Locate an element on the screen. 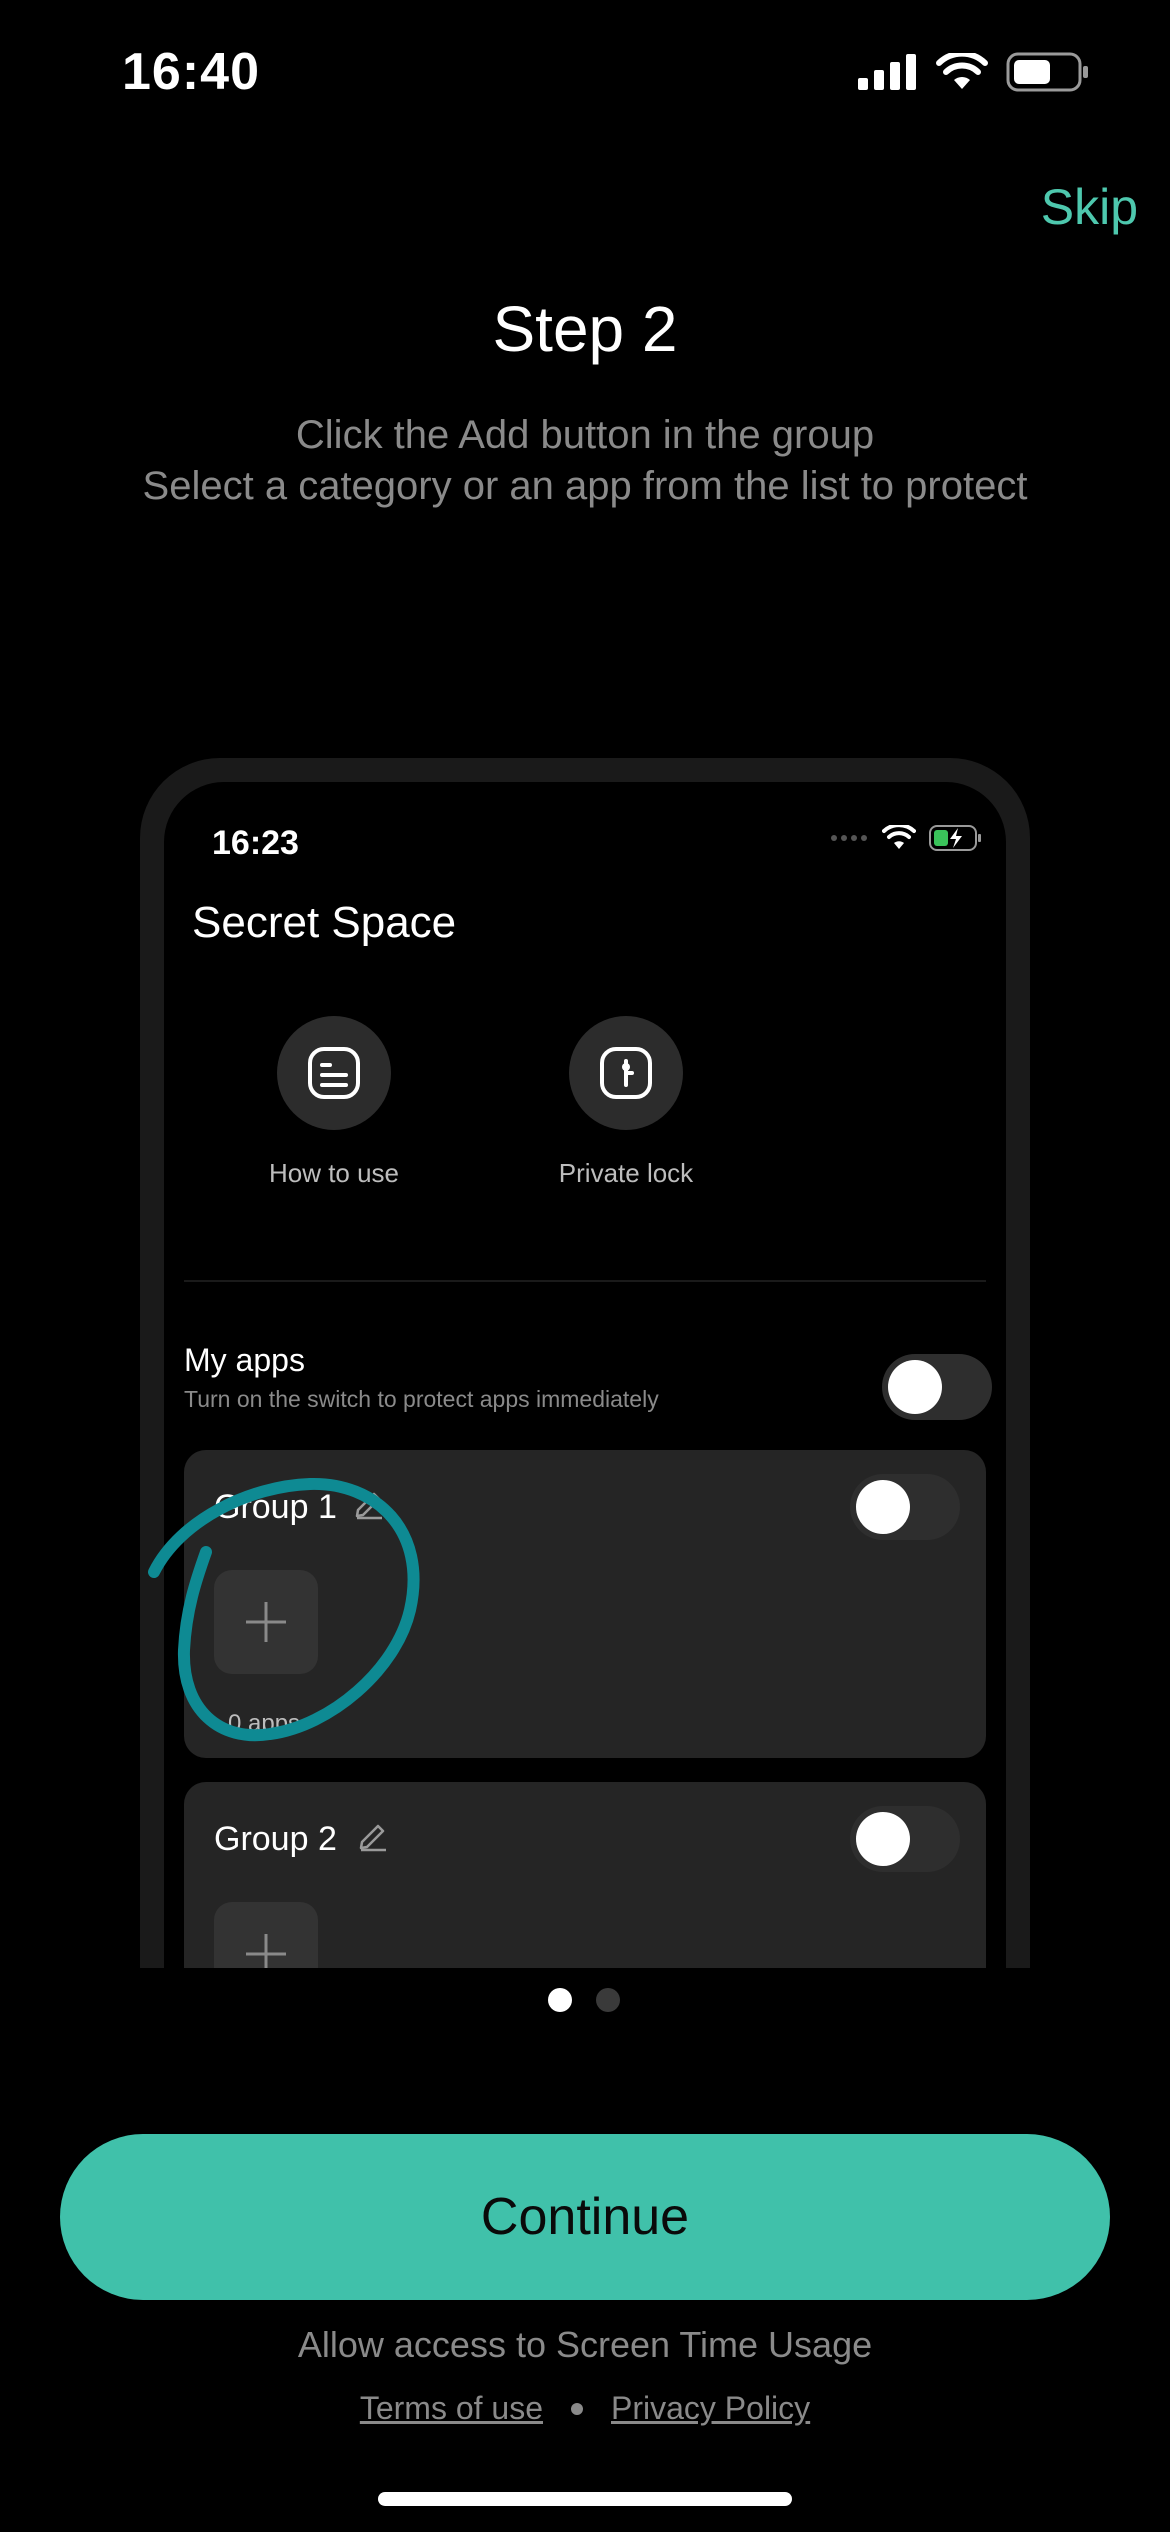 The image size is (1170, 2532). mockup-wifi-icon is located at coordinates (899, 837).